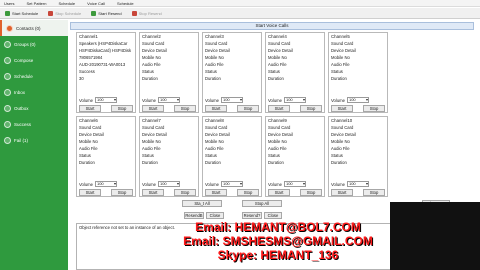 This screenshot has width=480, height=270. I want to click on channel-field: Audio File, so click(340, 148).